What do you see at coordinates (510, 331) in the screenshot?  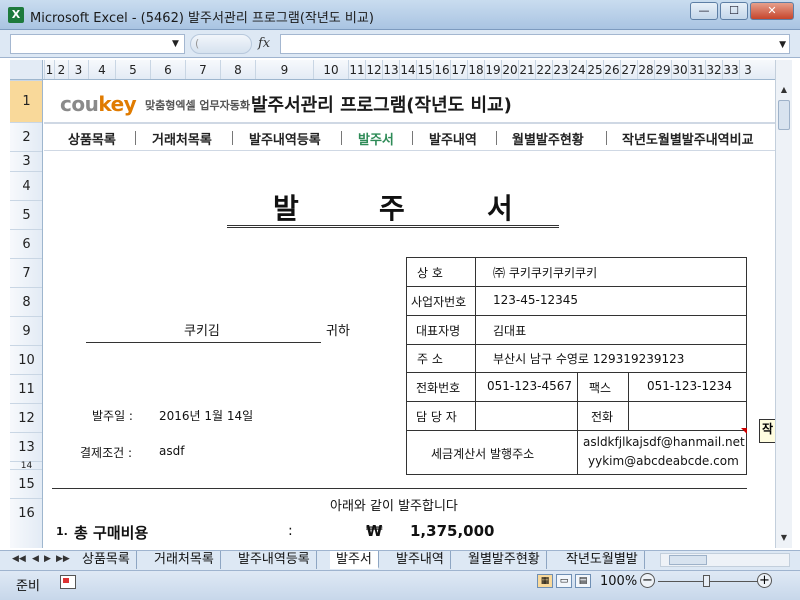 I see `ceo-value: 김대표` at bounding box center [510, 331].